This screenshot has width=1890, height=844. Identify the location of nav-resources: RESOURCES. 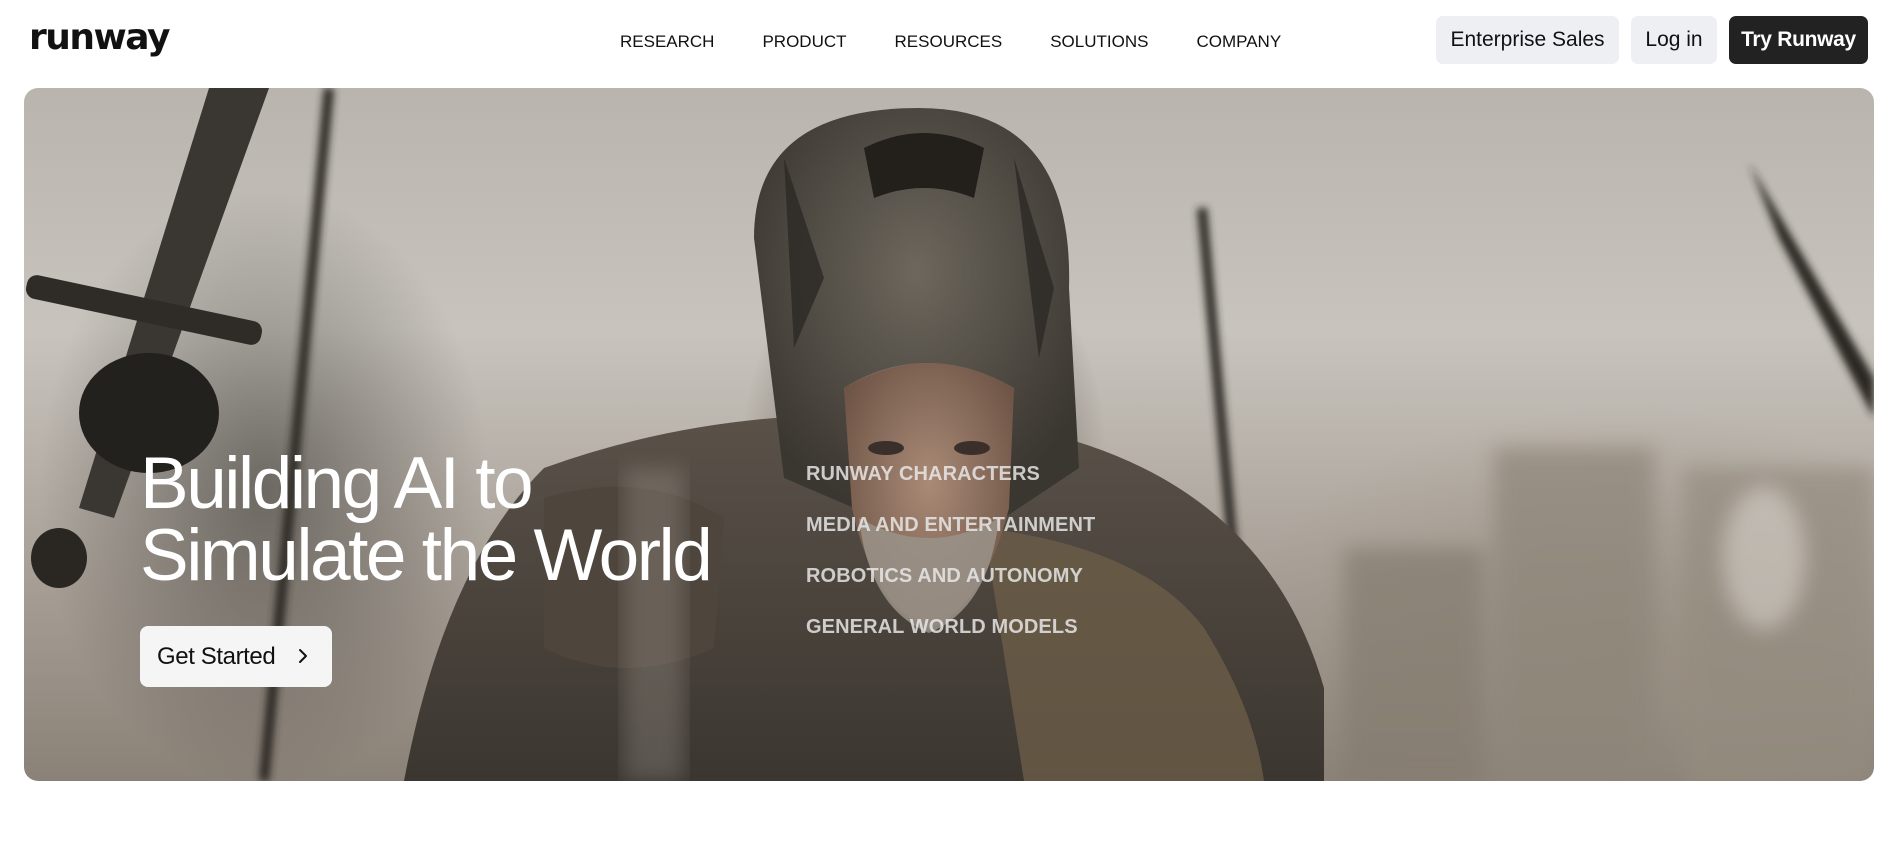
(949, 42).